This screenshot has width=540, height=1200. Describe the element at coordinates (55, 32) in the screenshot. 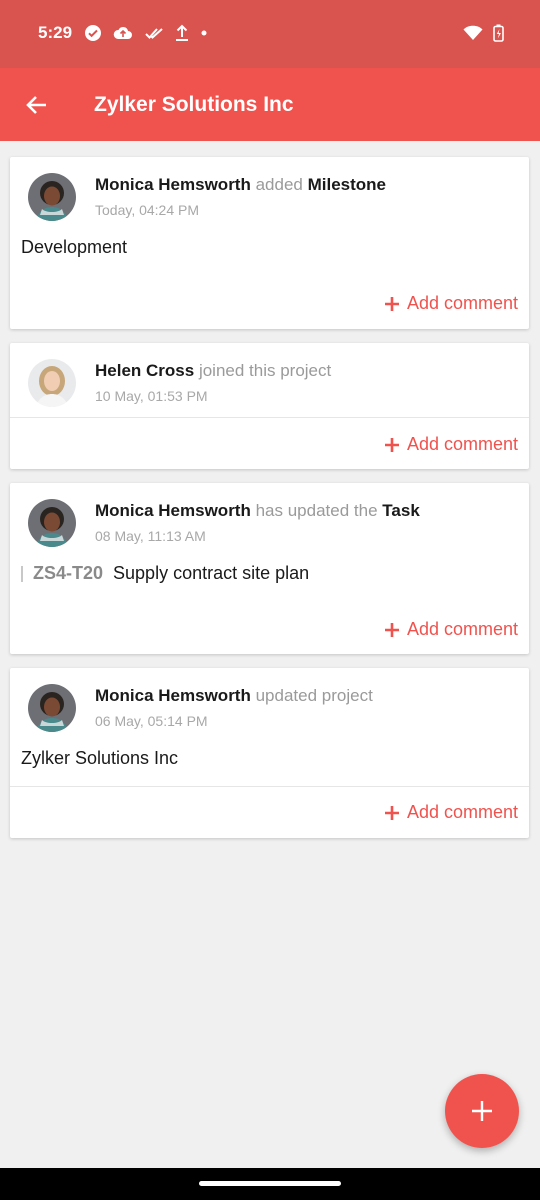

I see `status-time: 5:29` at that location.